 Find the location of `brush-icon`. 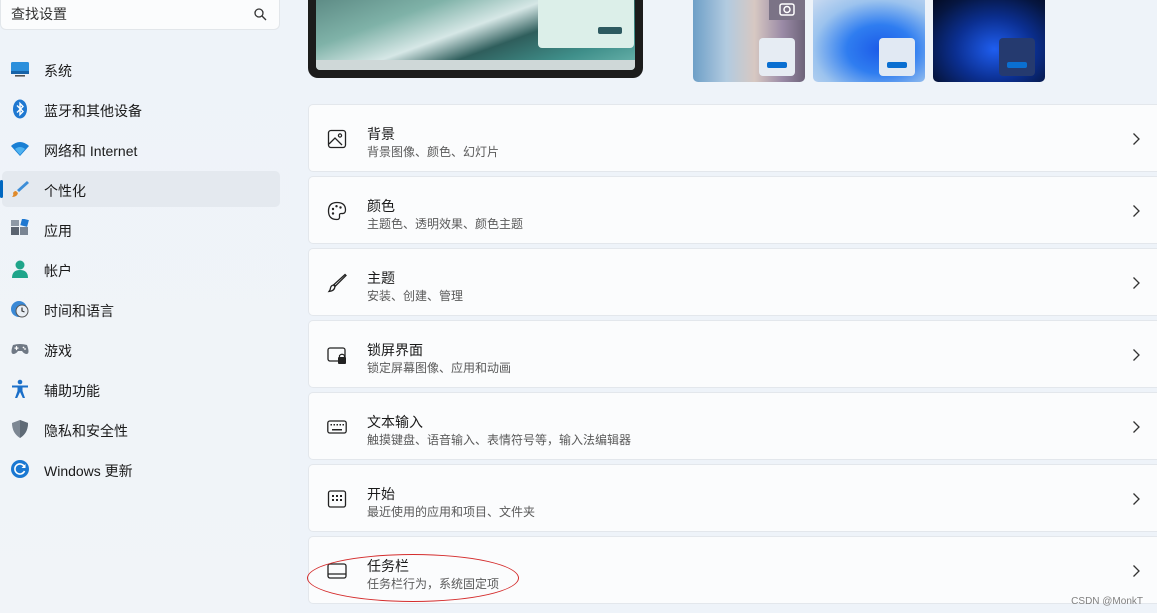

brush-icon is located at coordinates (337, 283).